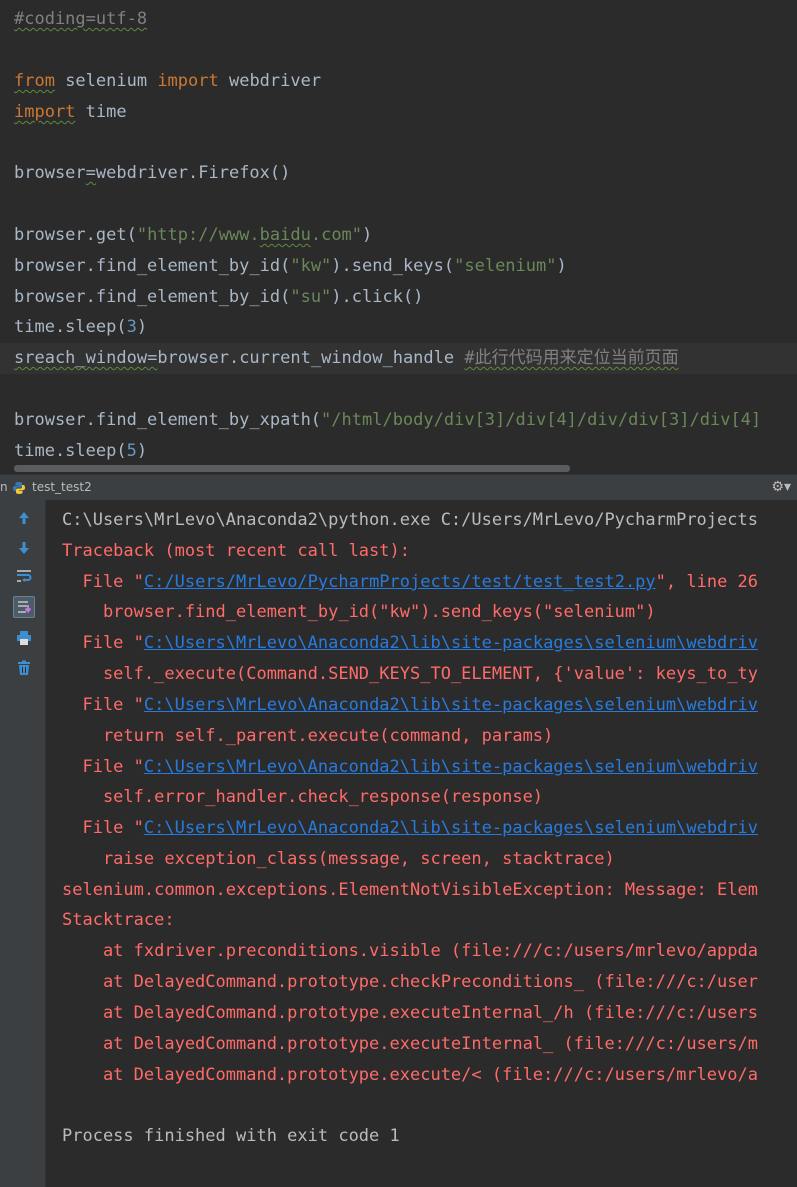 This screenshot has height=1187, width=797. What do you see at coordinates (270, 81) in the screenshot?
I see `import-target: webdriver` at bounding box center [270, 81].